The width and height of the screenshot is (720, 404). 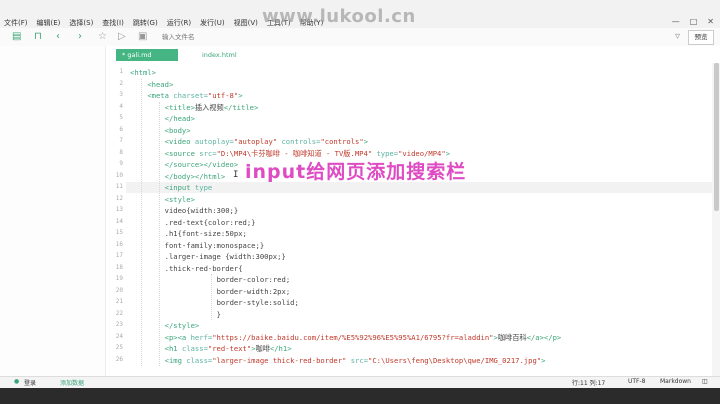 What do you see at coordinates (701, 37) in the screenshot?
I see `preview-button: 预览` at bounding box center [701, 37].